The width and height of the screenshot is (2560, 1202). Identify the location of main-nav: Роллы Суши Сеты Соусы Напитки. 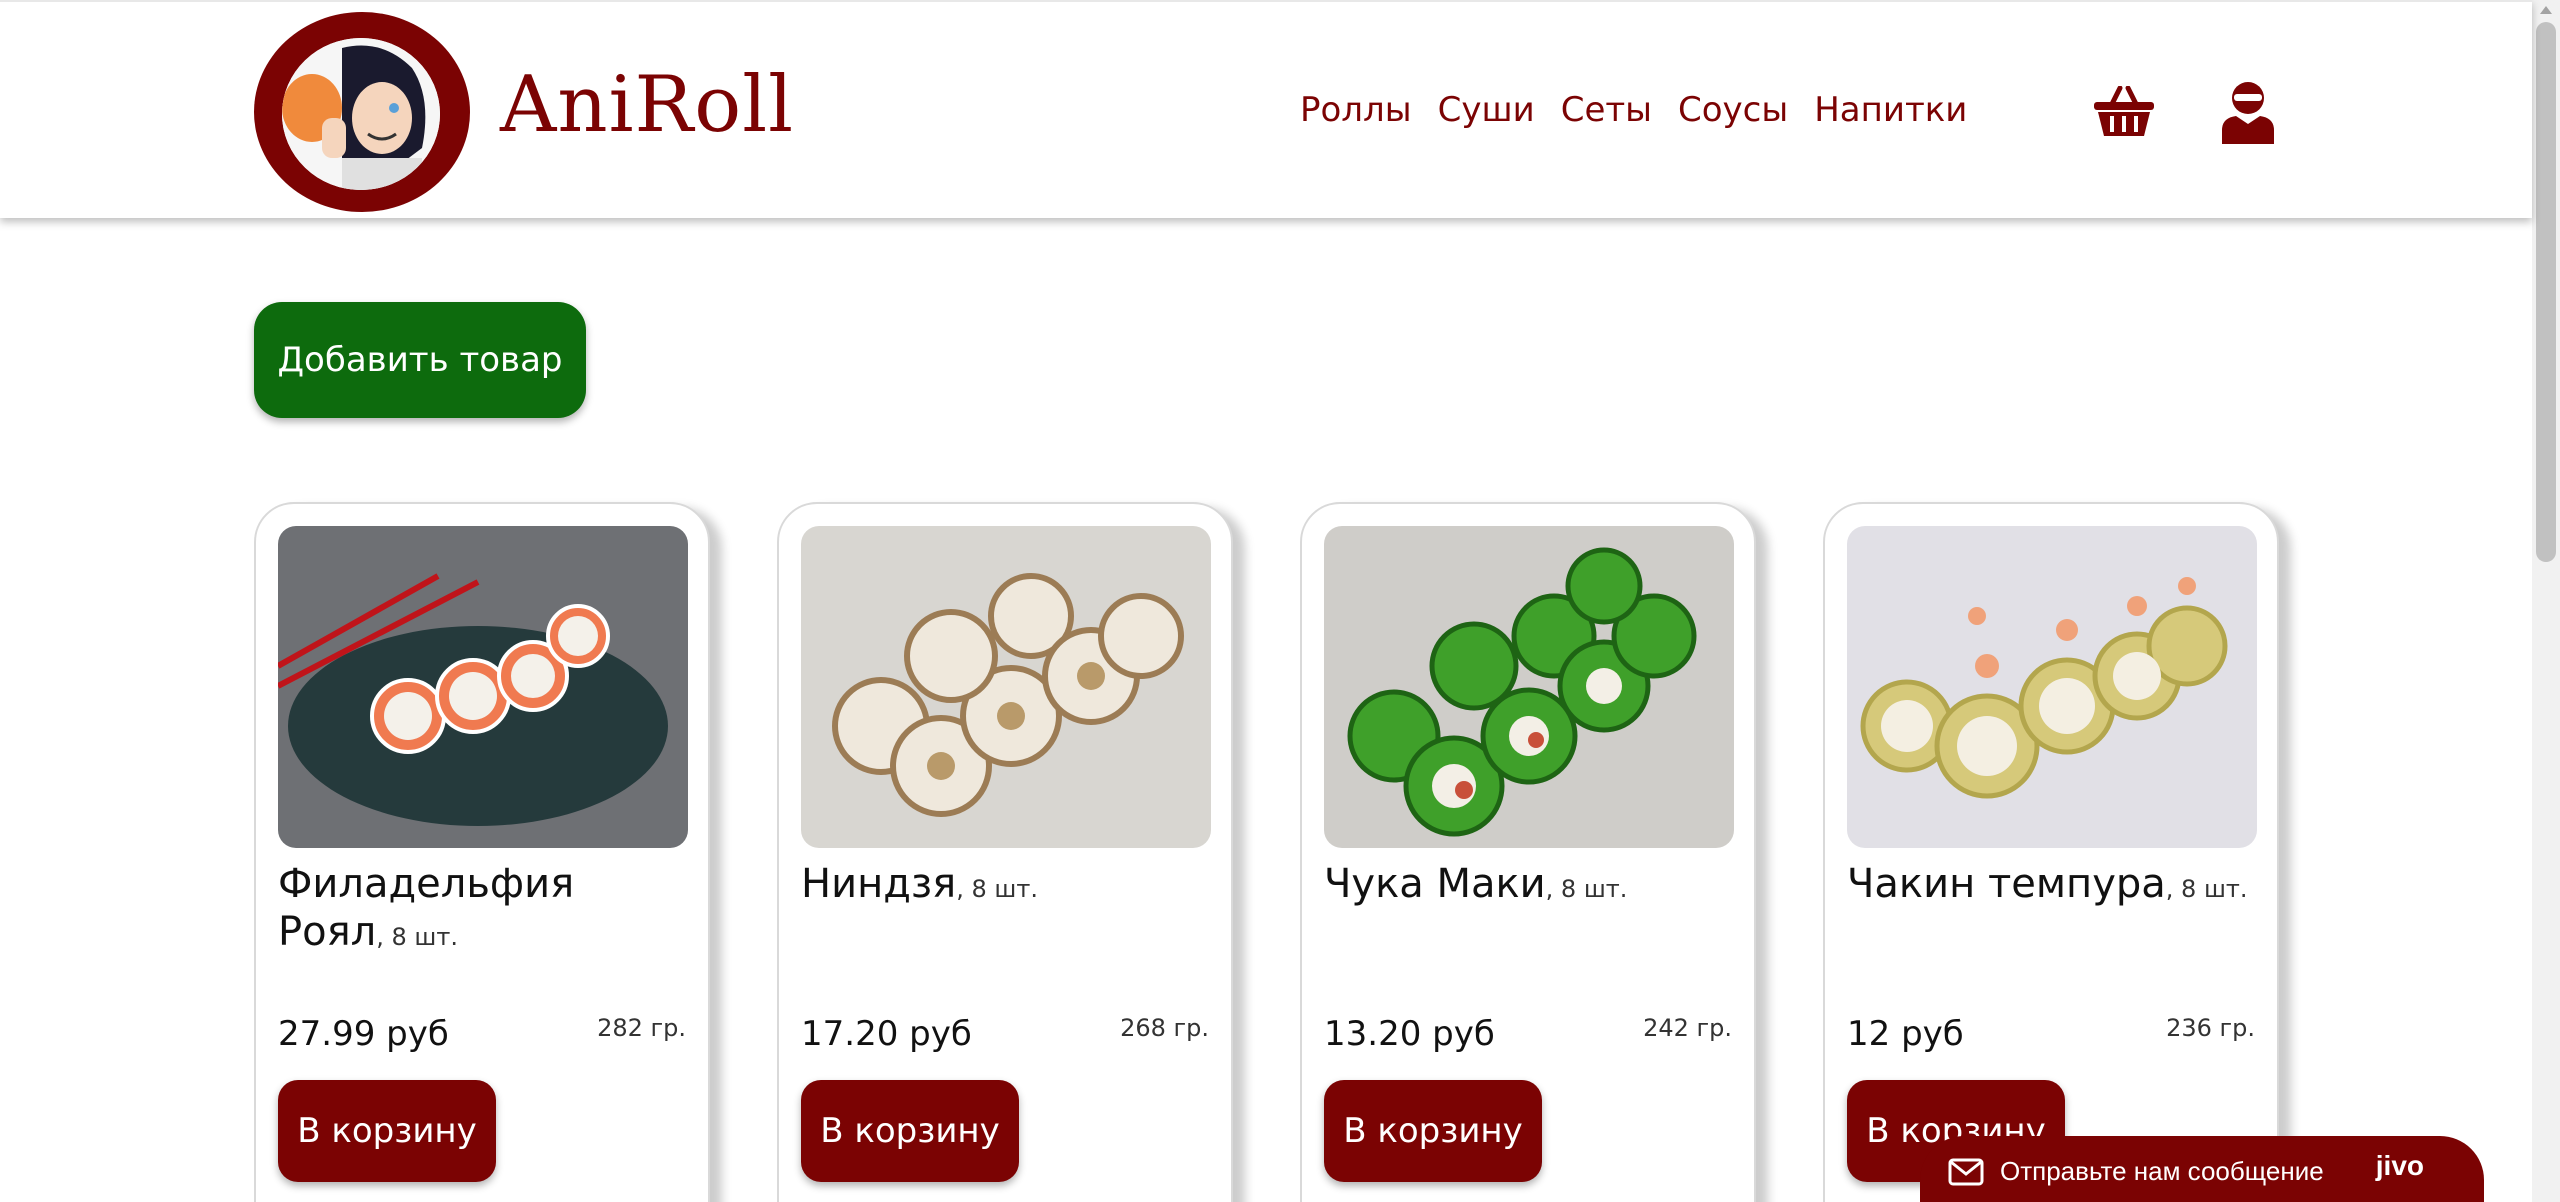
(1633, 110).